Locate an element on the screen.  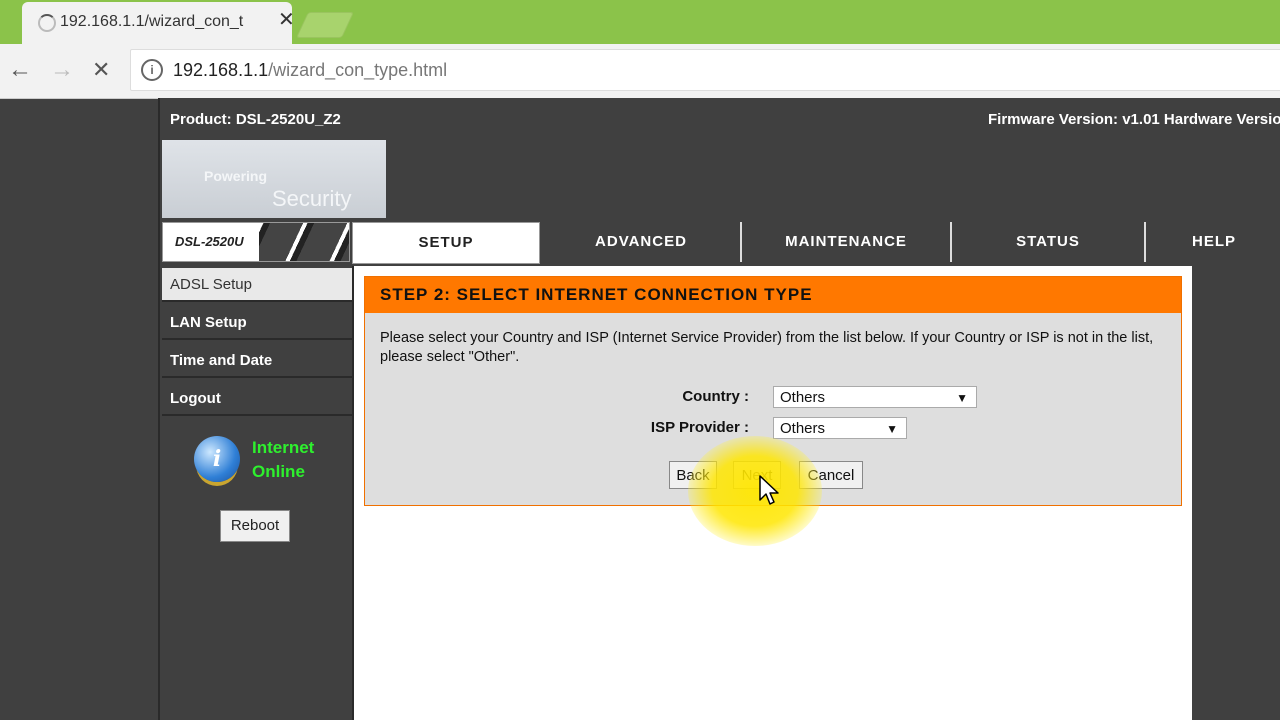
model-name: DSL-2520U is located at coordinates (209, 241).